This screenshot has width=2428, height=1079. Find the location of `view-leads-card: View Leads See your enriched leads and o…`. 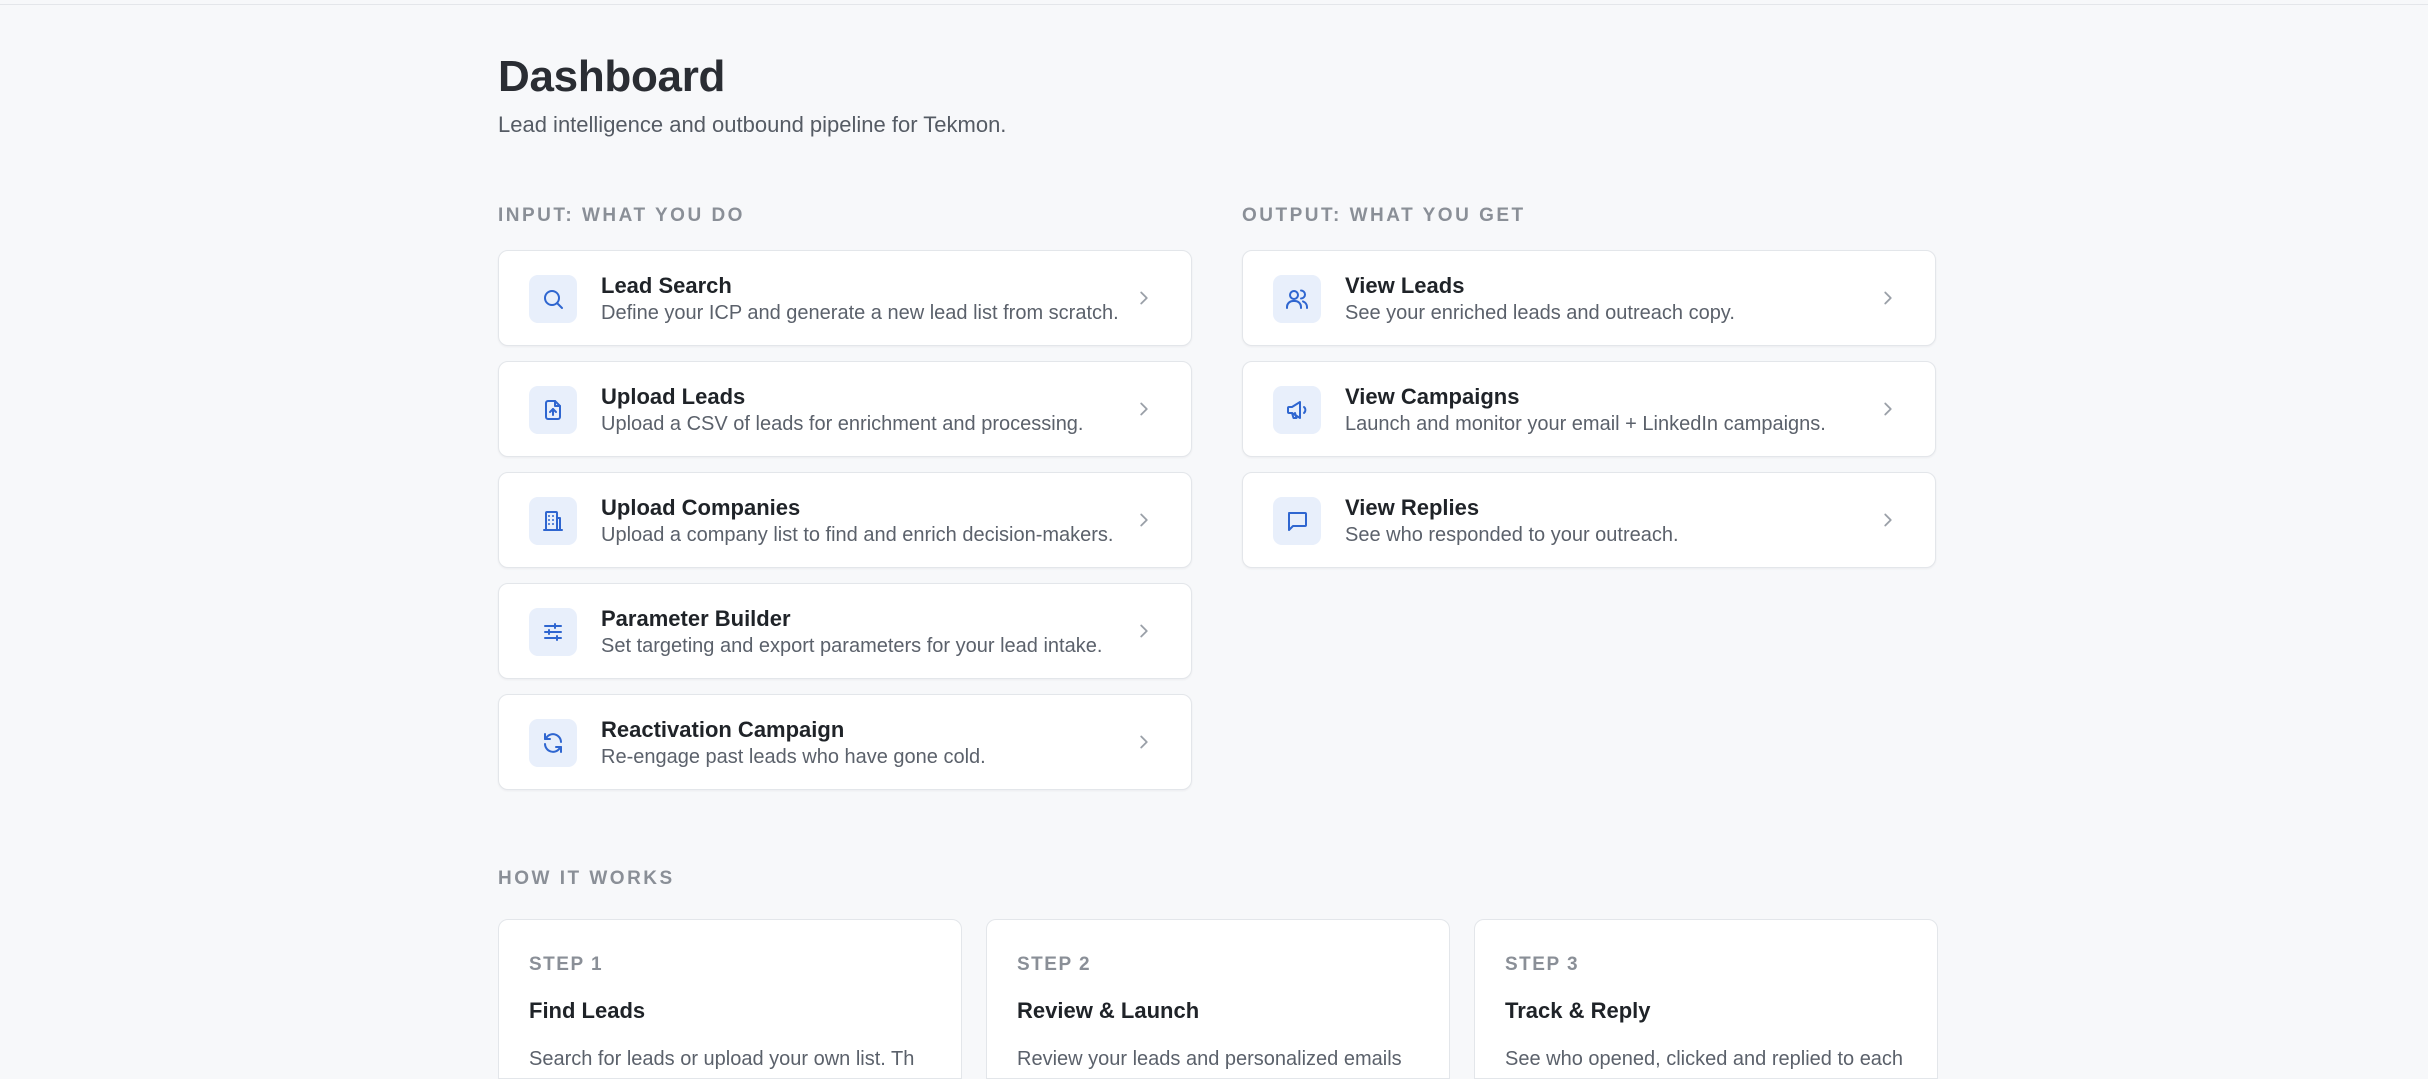

view-leads-card: View Leads See your enriched leads and o… is located at coordinates (1589, 298).